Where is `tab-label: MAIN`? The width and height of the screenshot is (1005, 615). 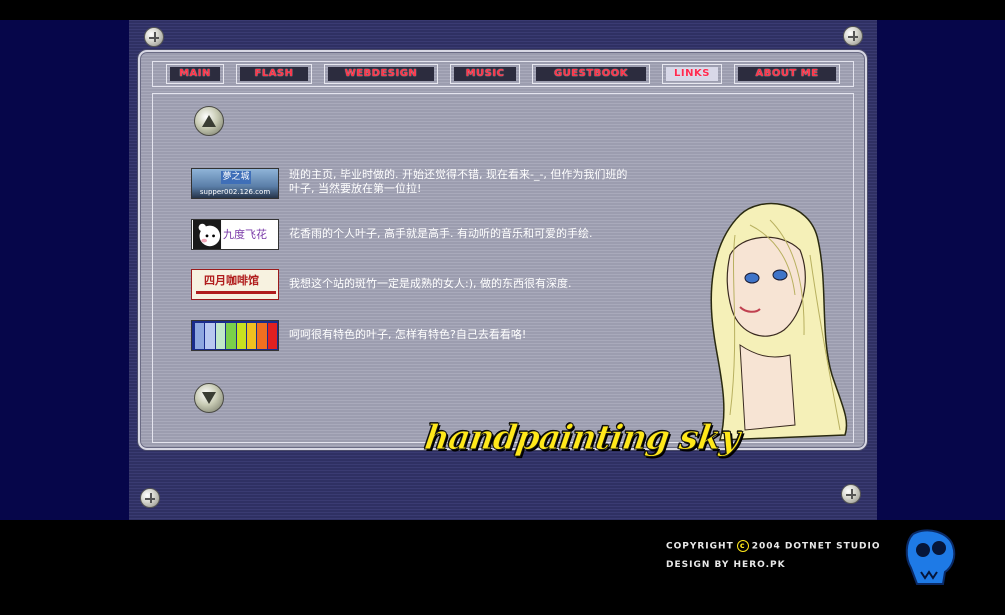 tab-label: MAIN is located at coordinates (195, 74).